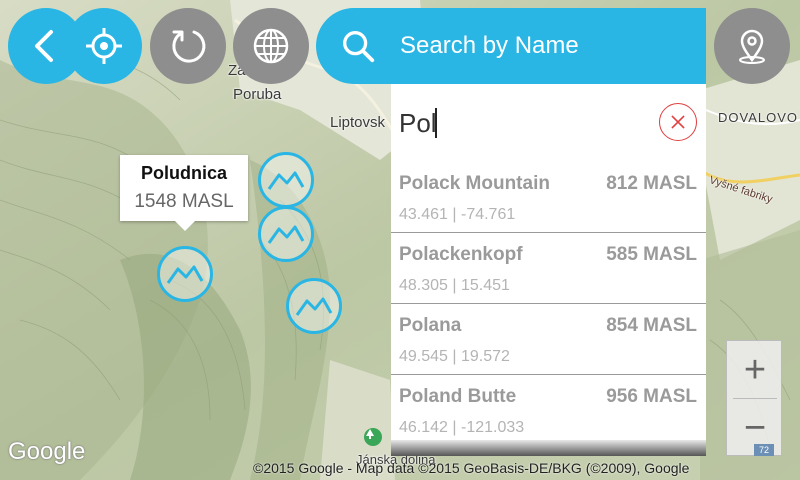 The image size is (800, 480). Describe the element at coordinates (436, 123) in the screenshot. I see `text-caret` at that location.